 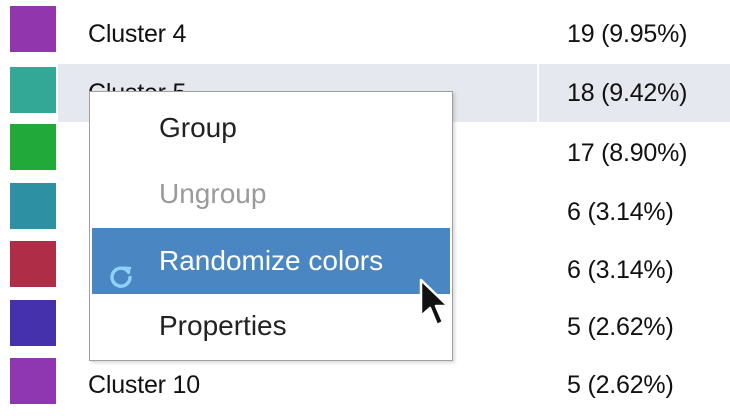 What do you see at coordinates (627, 34) in the screenshot?
I see `cluster-count: 19 (9.95%)` at bounding box center [627, 34].